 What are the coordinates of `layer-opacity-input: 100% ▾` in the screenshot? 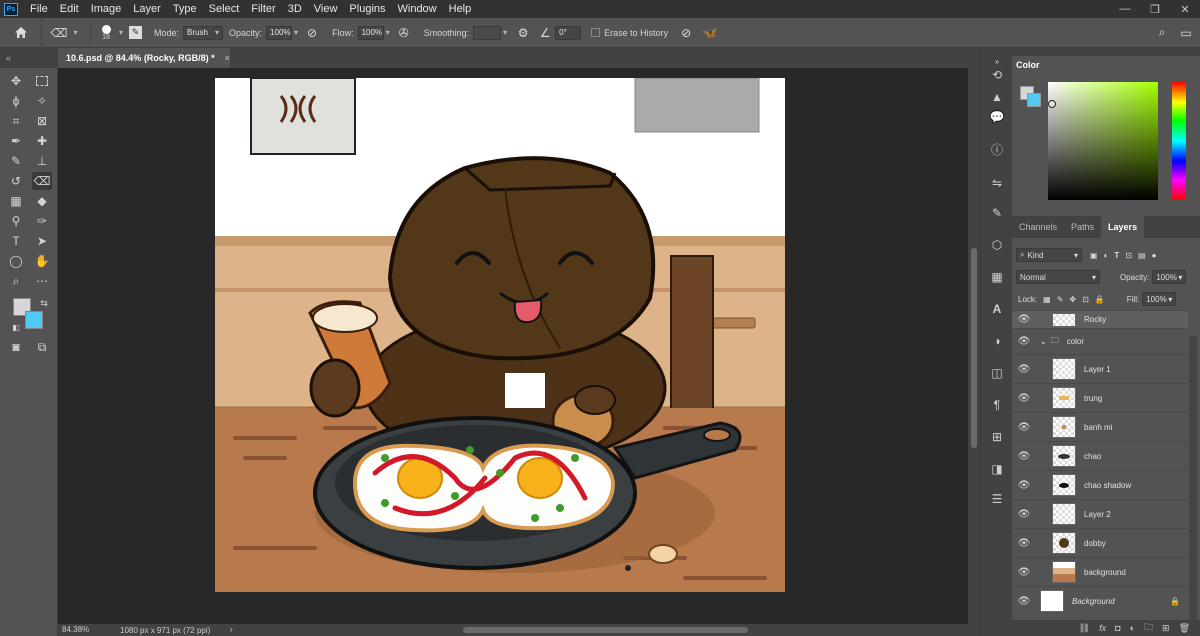 It's located at (1169, 277).